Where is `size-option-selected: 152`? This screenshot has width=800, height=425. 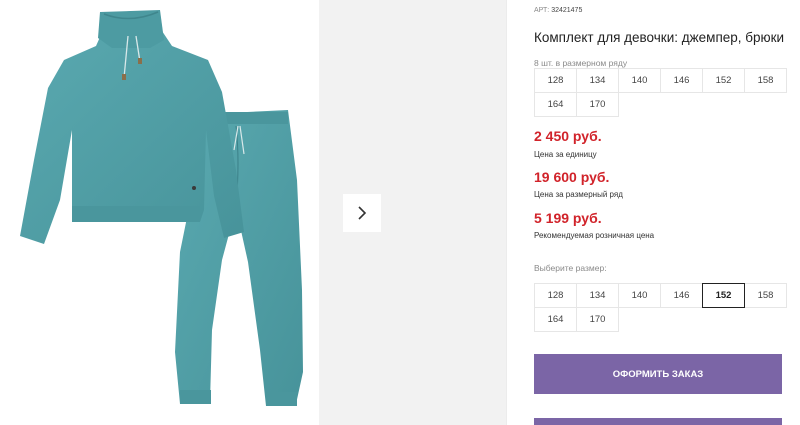 size-option-selected: 152 is located at coordinates (723, 295).